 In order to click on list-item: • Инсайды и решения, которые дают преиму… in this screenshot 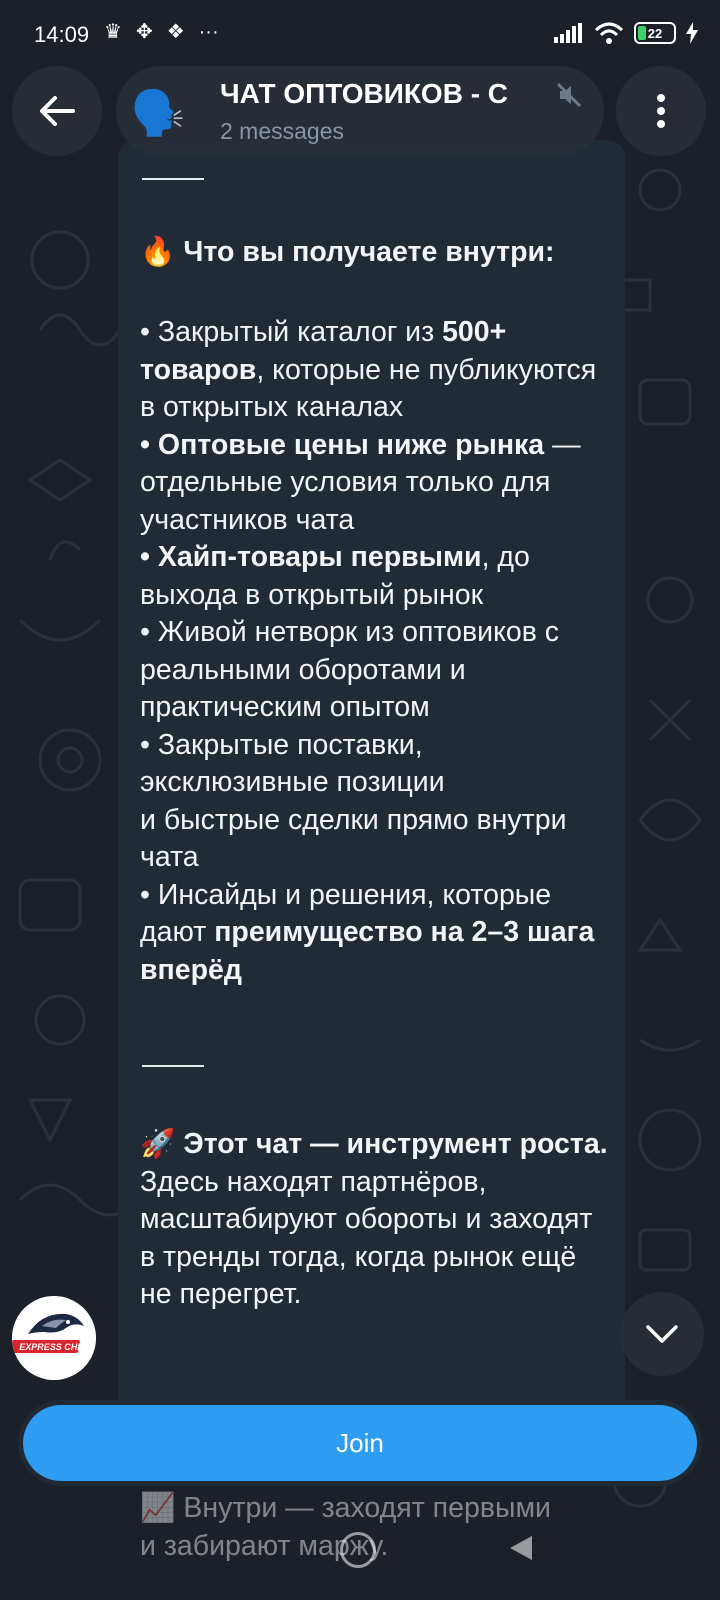, I will do `click(367, 932)`.